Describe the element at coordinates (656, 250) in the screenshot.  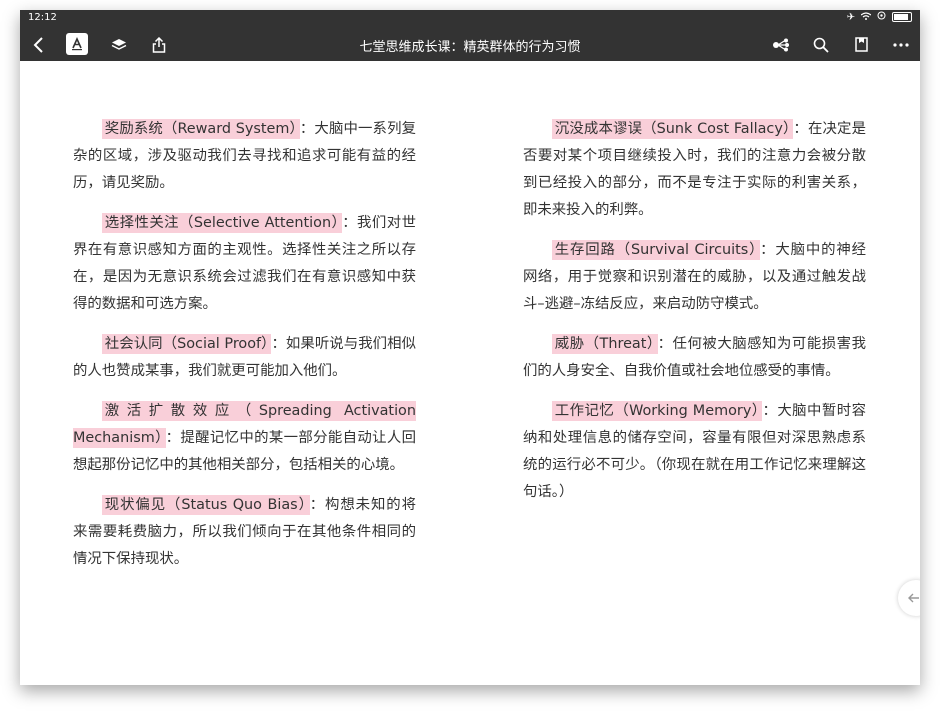
I see `highlighted-term: 生存回路（Survival Circuits）` at that location.